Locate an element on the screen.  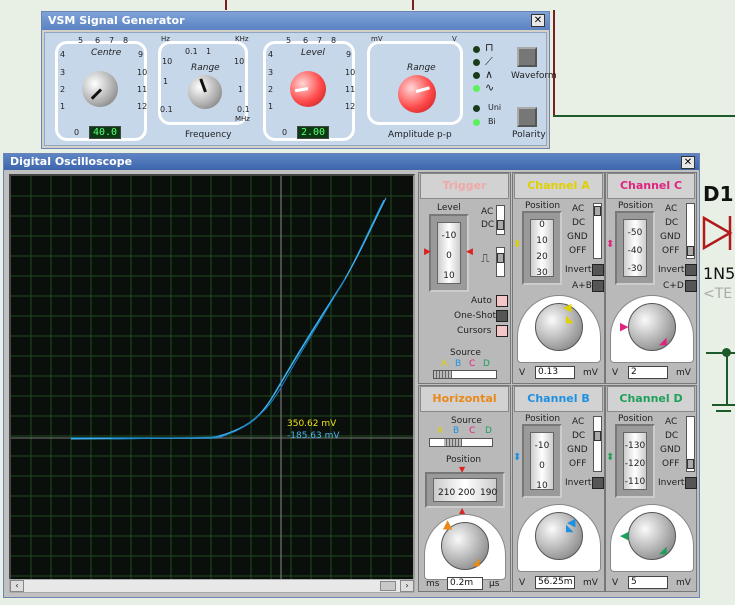
scroll-thumb is located at coordinates (388, 586).